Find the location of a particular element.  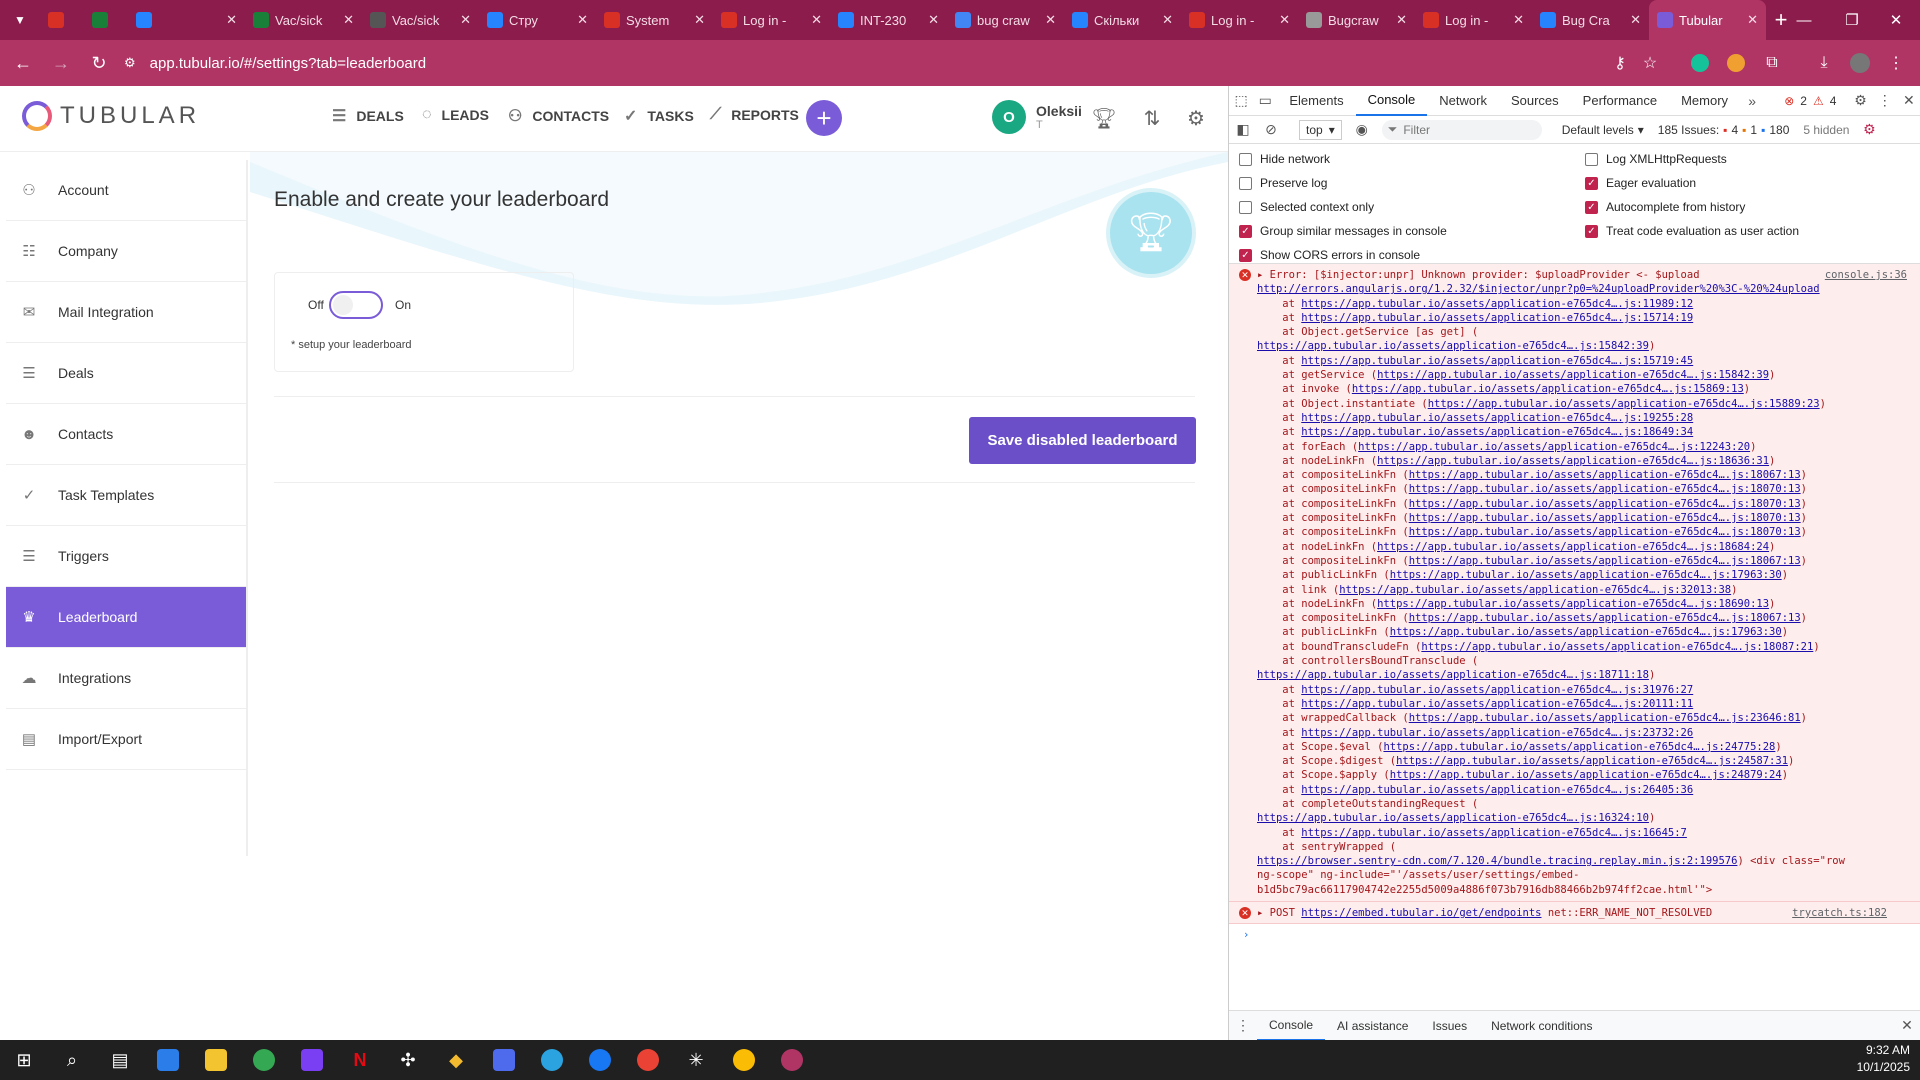

expand-triangle-icon: ▸ is located at coordinates (1260, 913).